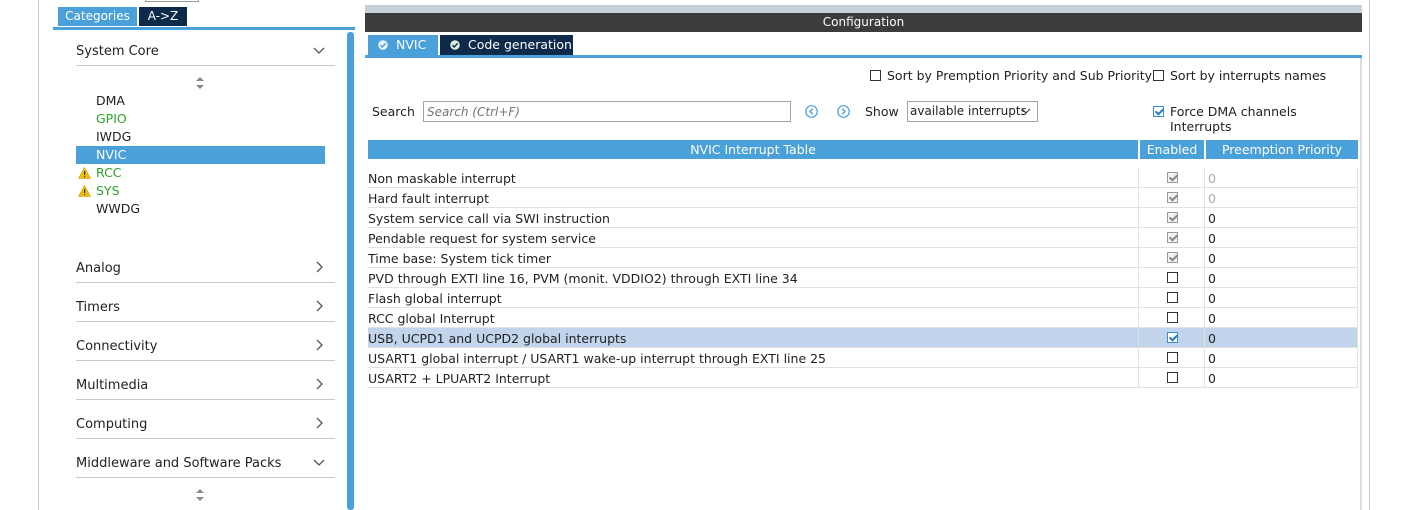 Image resolution: width=1415 pixels, height=510 pixels. What do you see at coordinates (204, 28) in the screenshot?
I see `left-tab-underline` at bounding box center [204, 28].